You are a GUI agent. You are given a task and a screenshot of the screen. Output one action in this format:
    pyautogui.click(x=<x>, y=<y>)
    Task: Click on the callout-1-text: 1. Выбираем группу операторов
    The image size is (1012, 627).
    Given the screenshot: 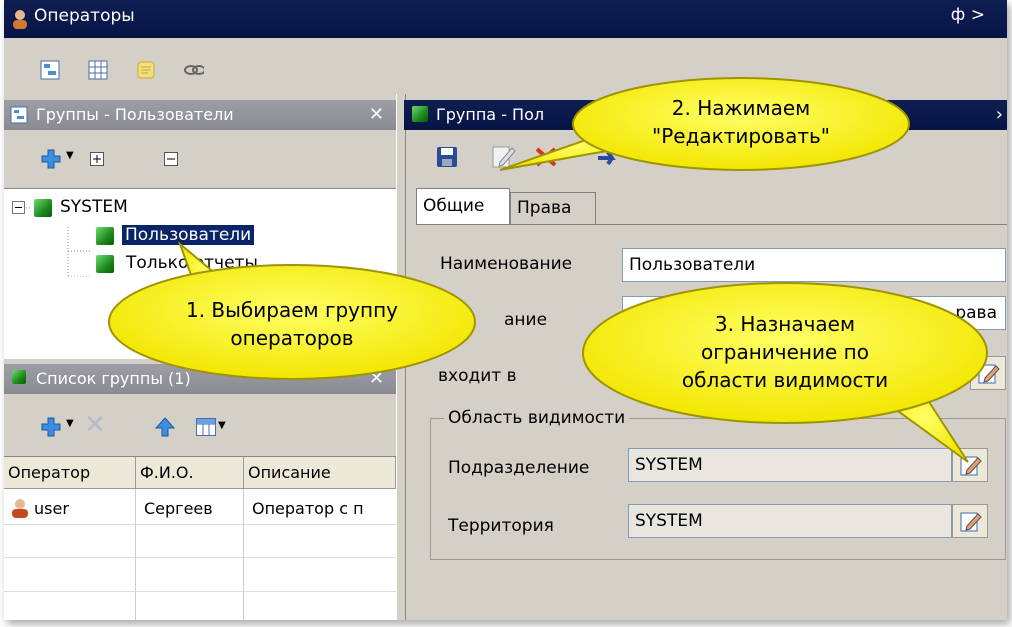 What is the action you would take?
    pyautogui.click(x=291, y=324)
    